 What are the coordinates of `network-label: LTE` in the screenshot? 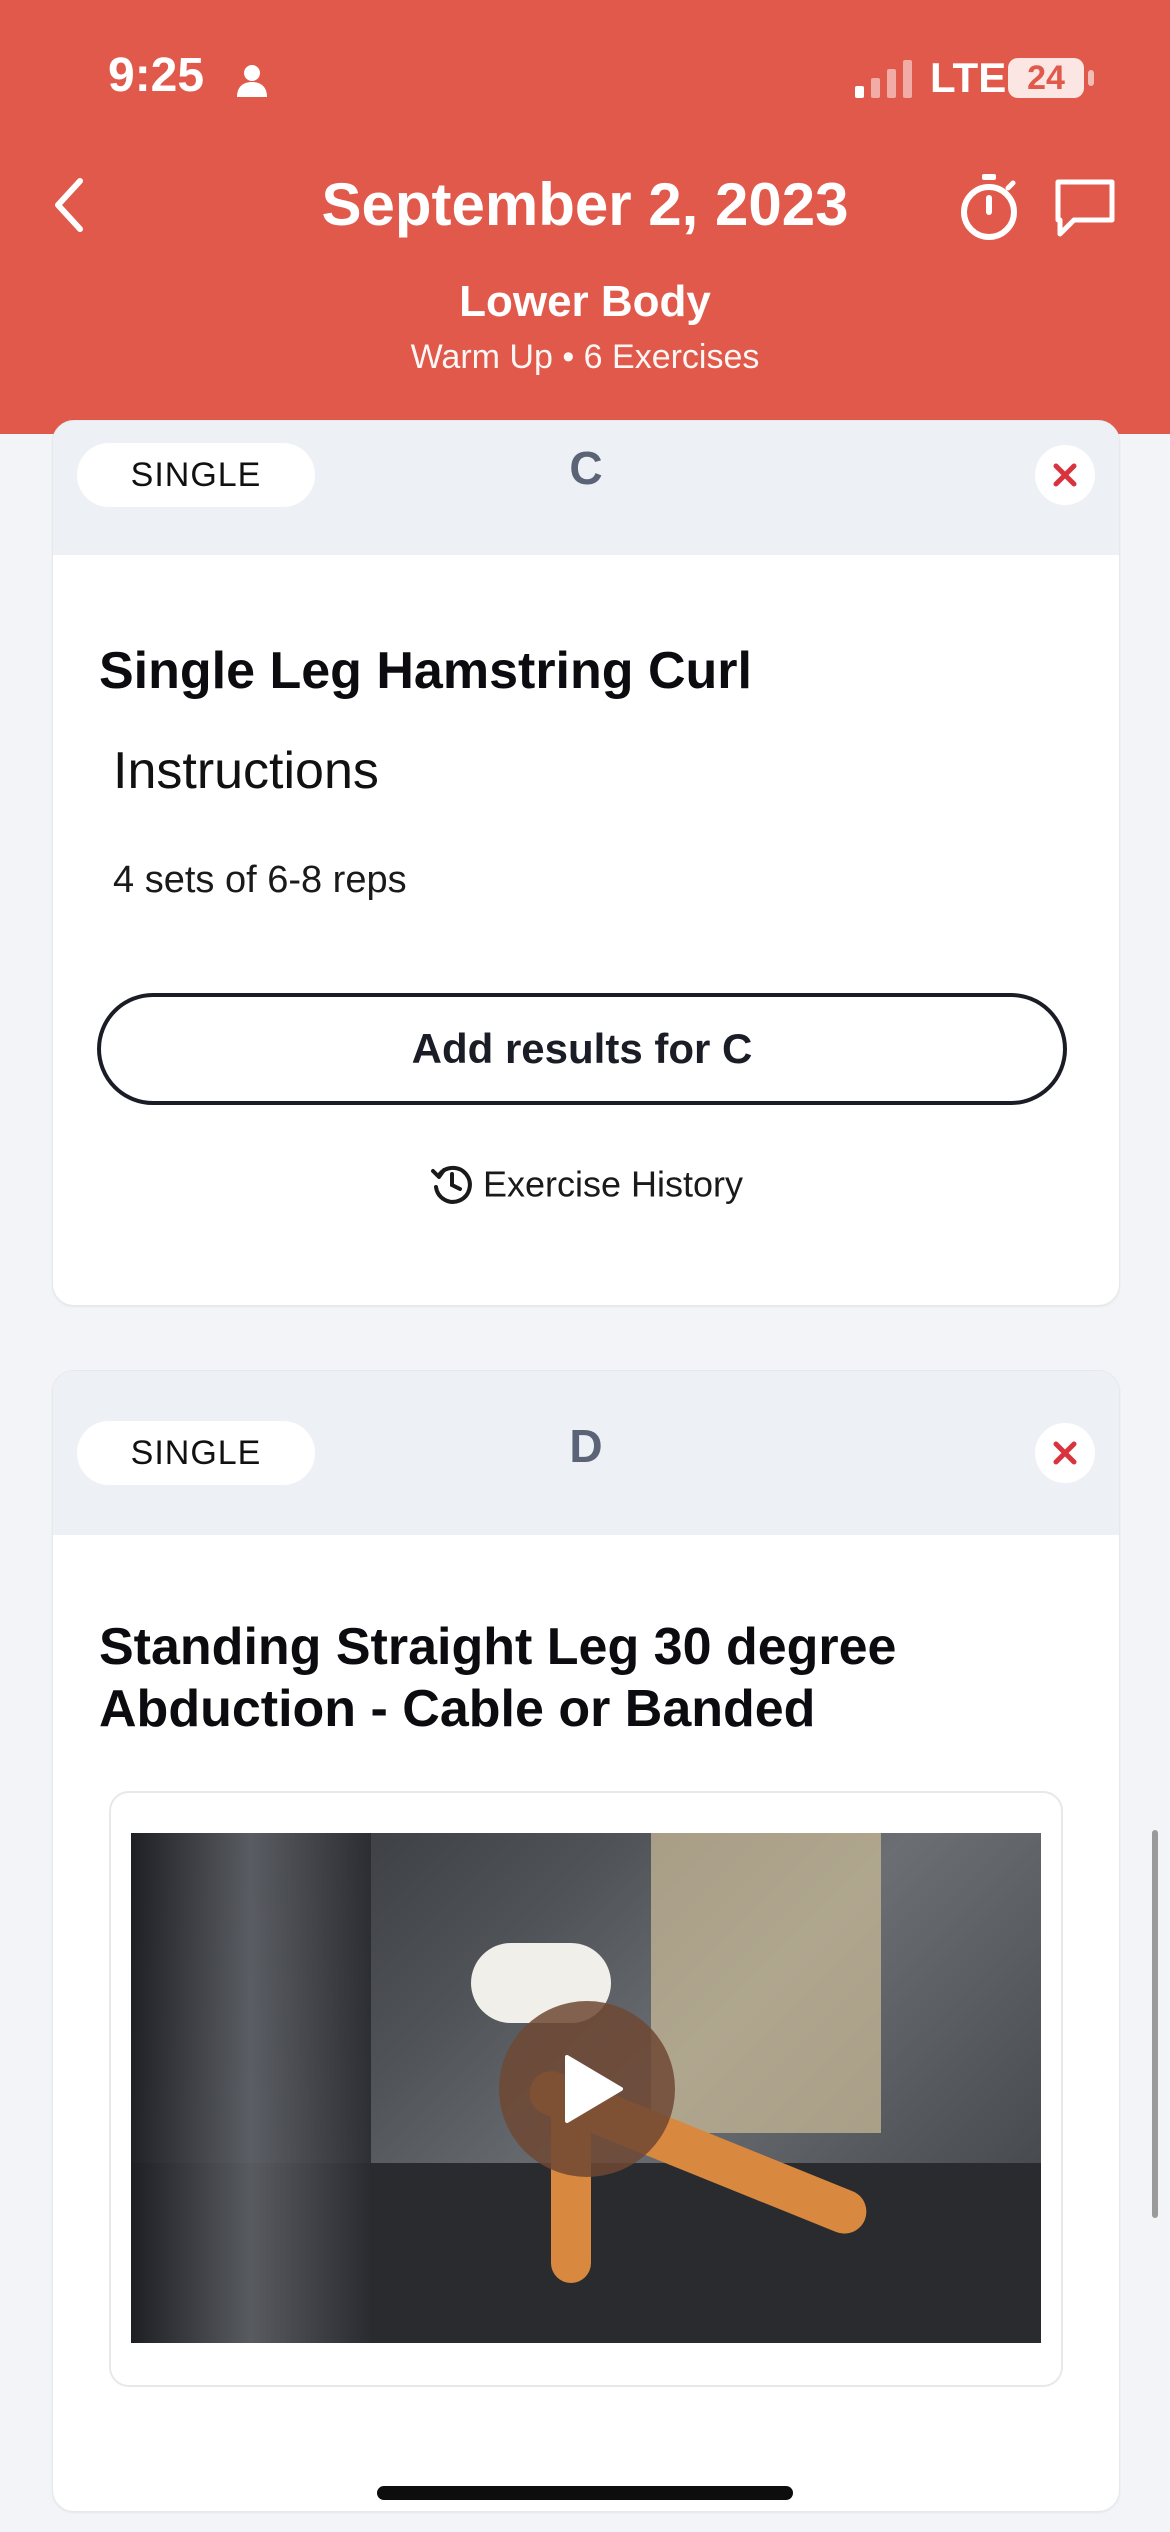 It's located at (968, 77).